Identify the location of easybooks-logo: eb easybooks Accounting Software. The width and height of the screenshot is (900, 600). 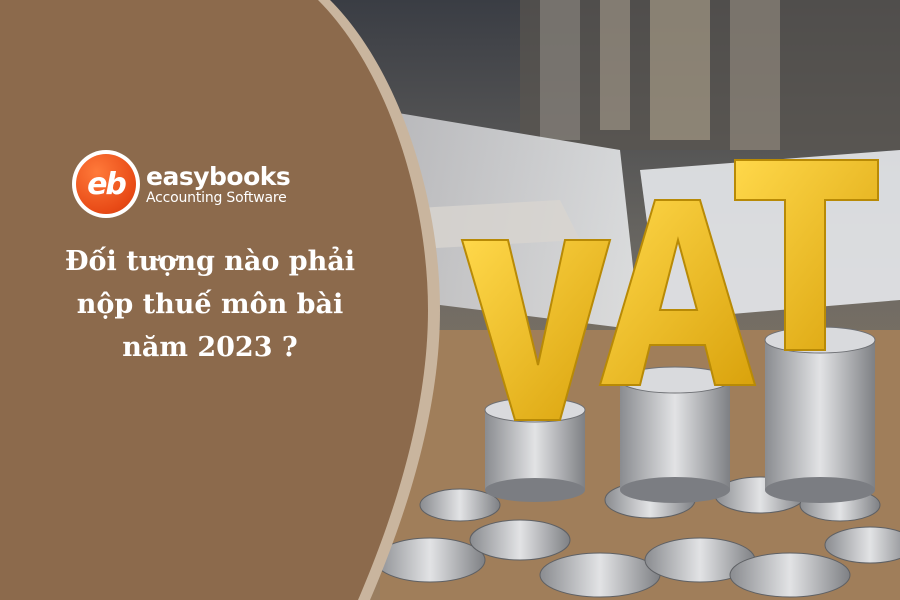
(181, 184).